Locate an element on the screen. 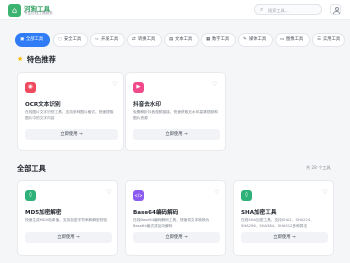 The image size is (350, 263). tab-text: ▤ 文本工具 is located at coordinates (181, 40).